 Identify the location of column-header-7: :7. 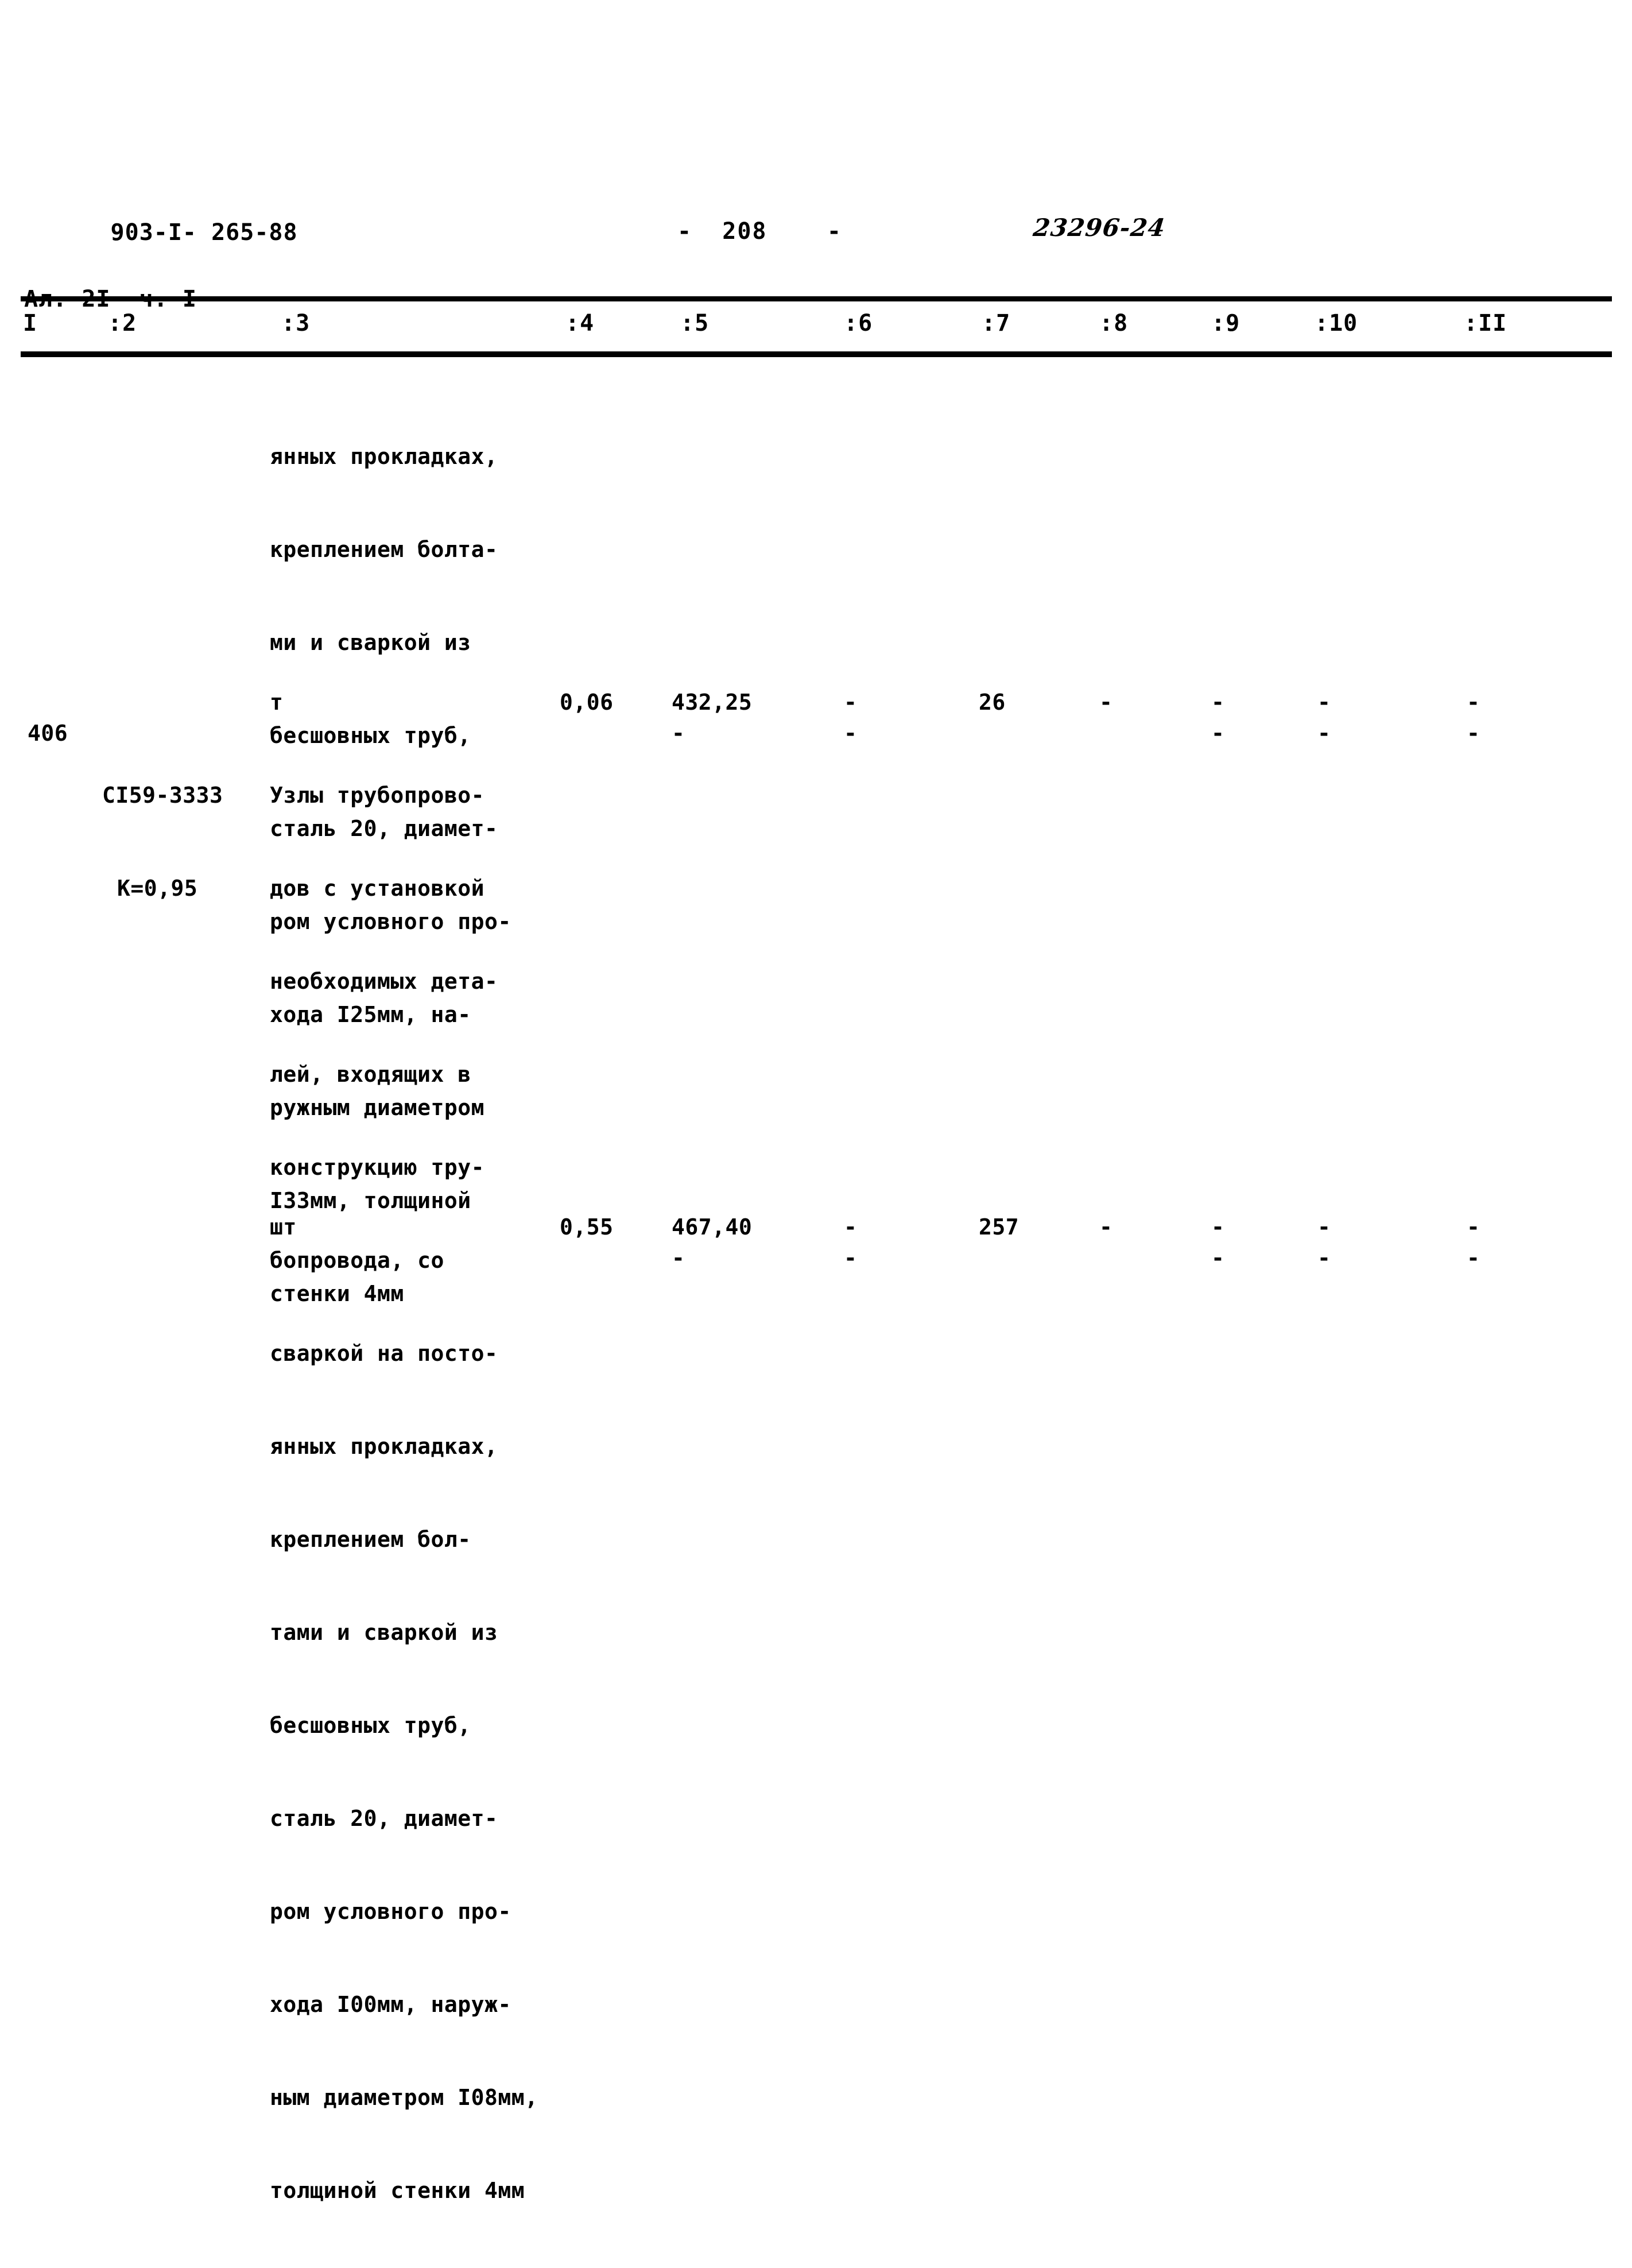
(996, 323).